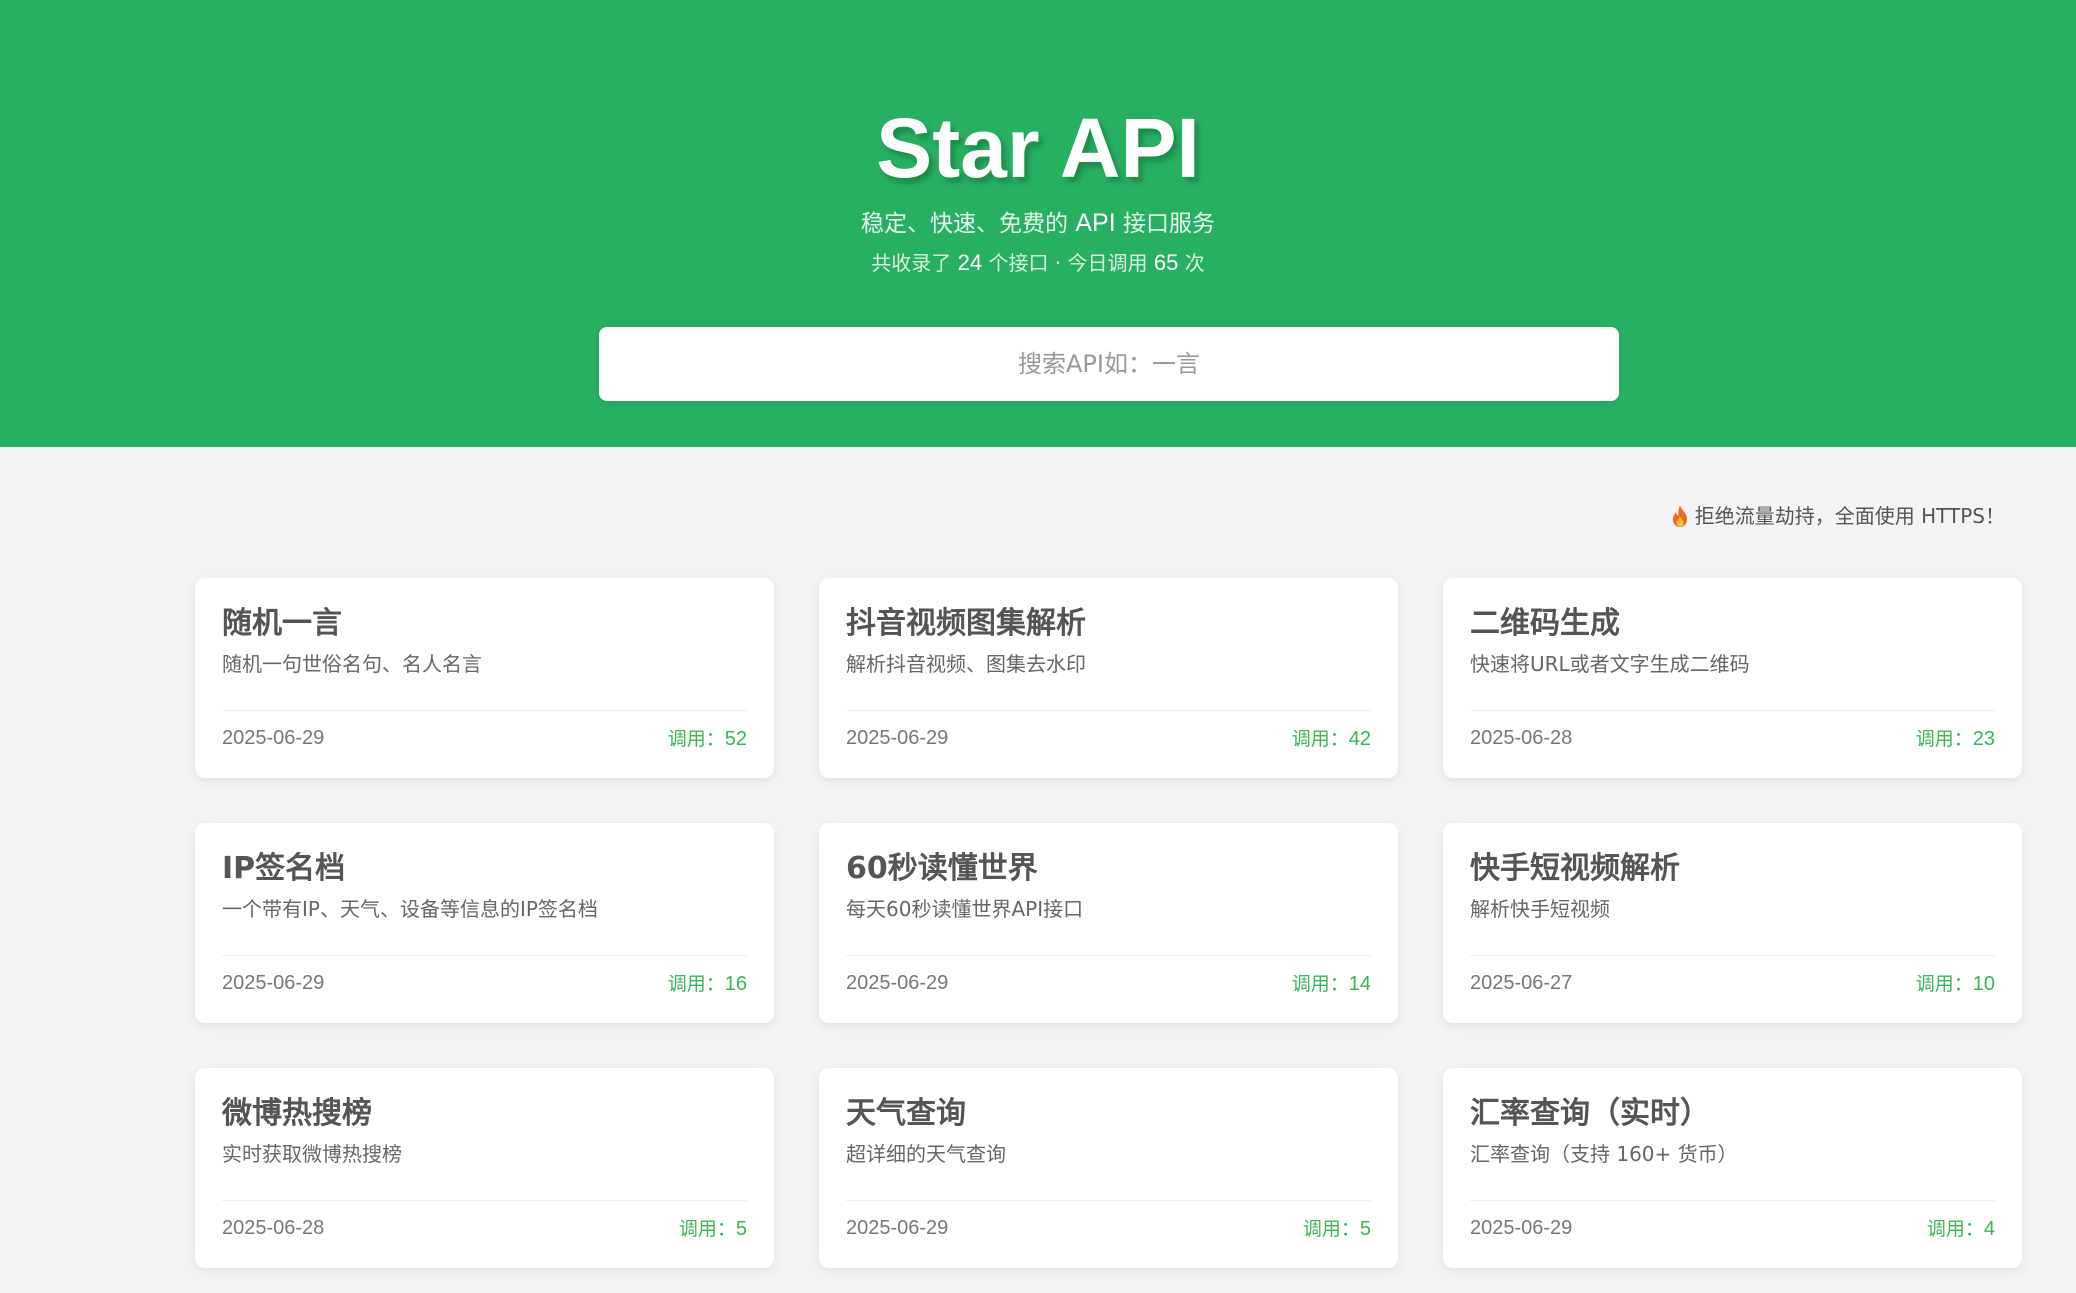 This screenshot has height=1293, width=2076. Describe the element at coordinates (1545, 623) in the screenshot. I see `api-card-title: 二维码生成` at that location.